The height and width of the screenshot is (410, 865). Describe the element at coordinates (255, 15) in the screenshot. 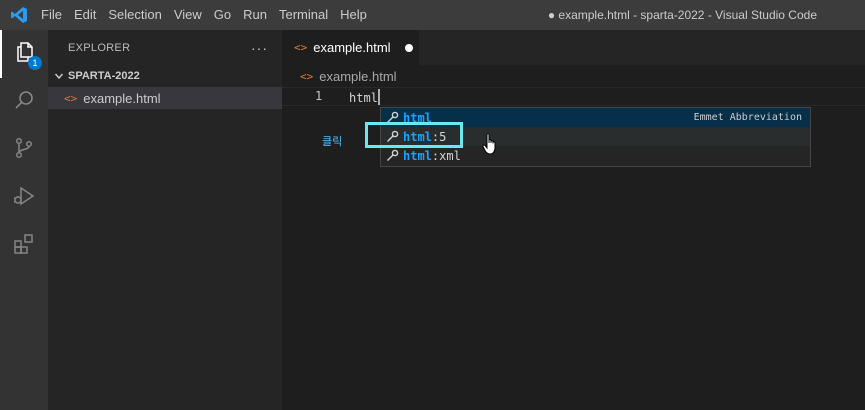

I see `menu-run: Run` at that location.